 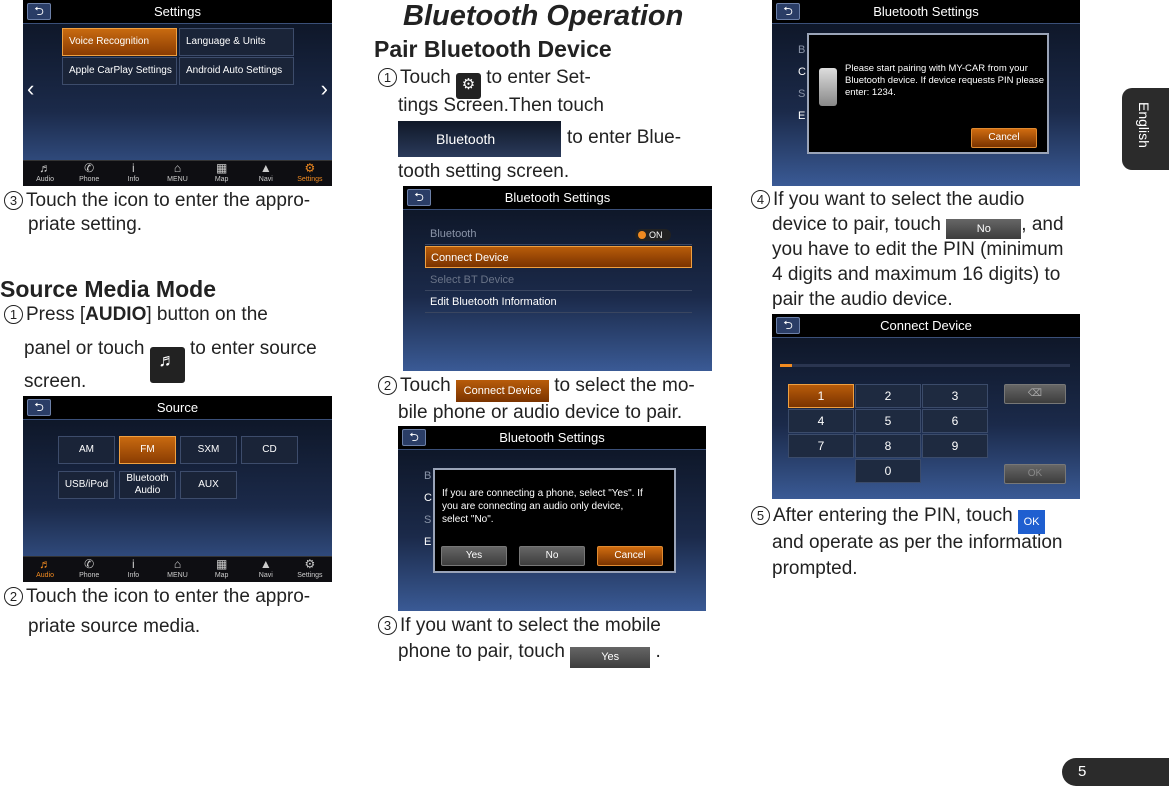 What do you see at coordinates (428, 498) in the screenshot?
I see `bg-letter: C` at bounding box center [428, 498].